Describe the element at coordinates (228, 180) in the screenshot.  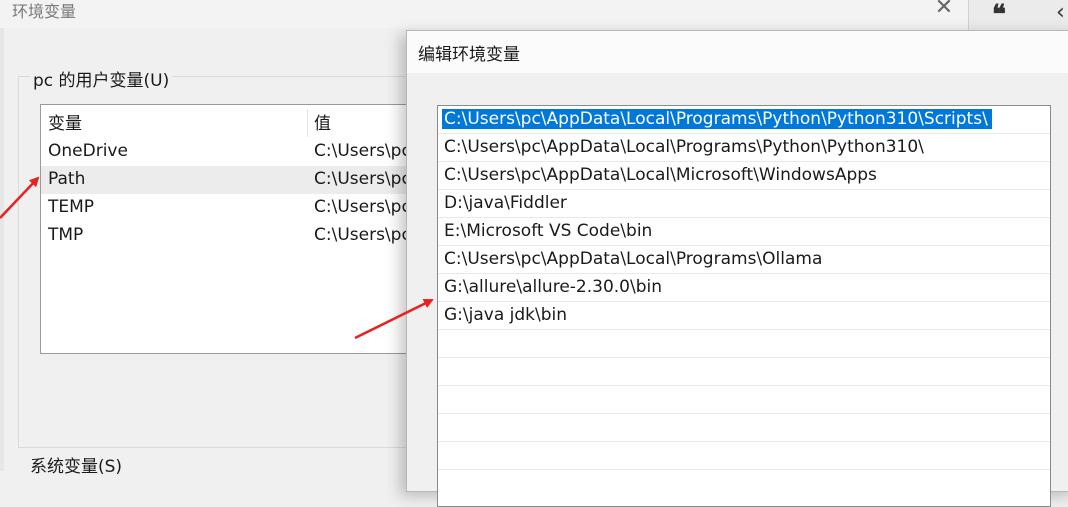
I see `list-item-selected: Path C:\Users\pc` at that location.